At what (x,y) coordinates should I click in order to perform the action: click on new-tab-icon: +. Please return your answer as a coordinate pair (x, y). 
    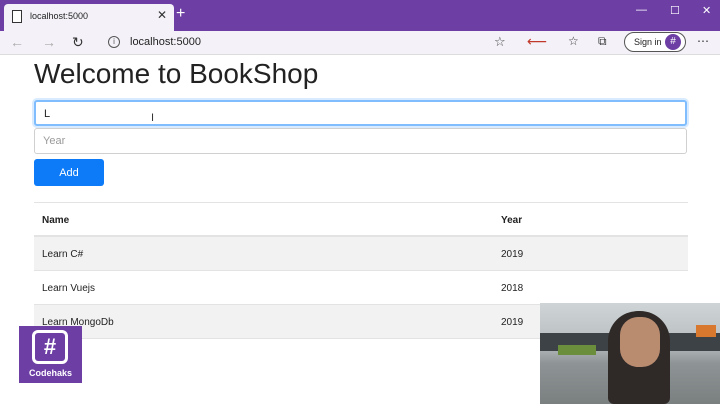
    Looking at the image, I should click on (180, 14).